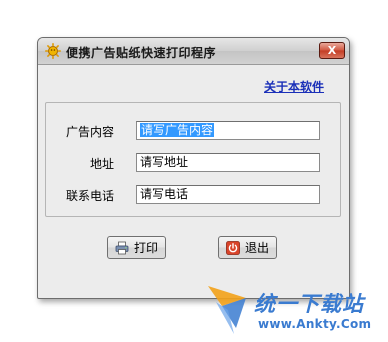 This screenshot has height=342, width=388. What do you see at coordinates (233, 247) in the screenshot?
I see `power-icon` at bounding box center [233, 247].